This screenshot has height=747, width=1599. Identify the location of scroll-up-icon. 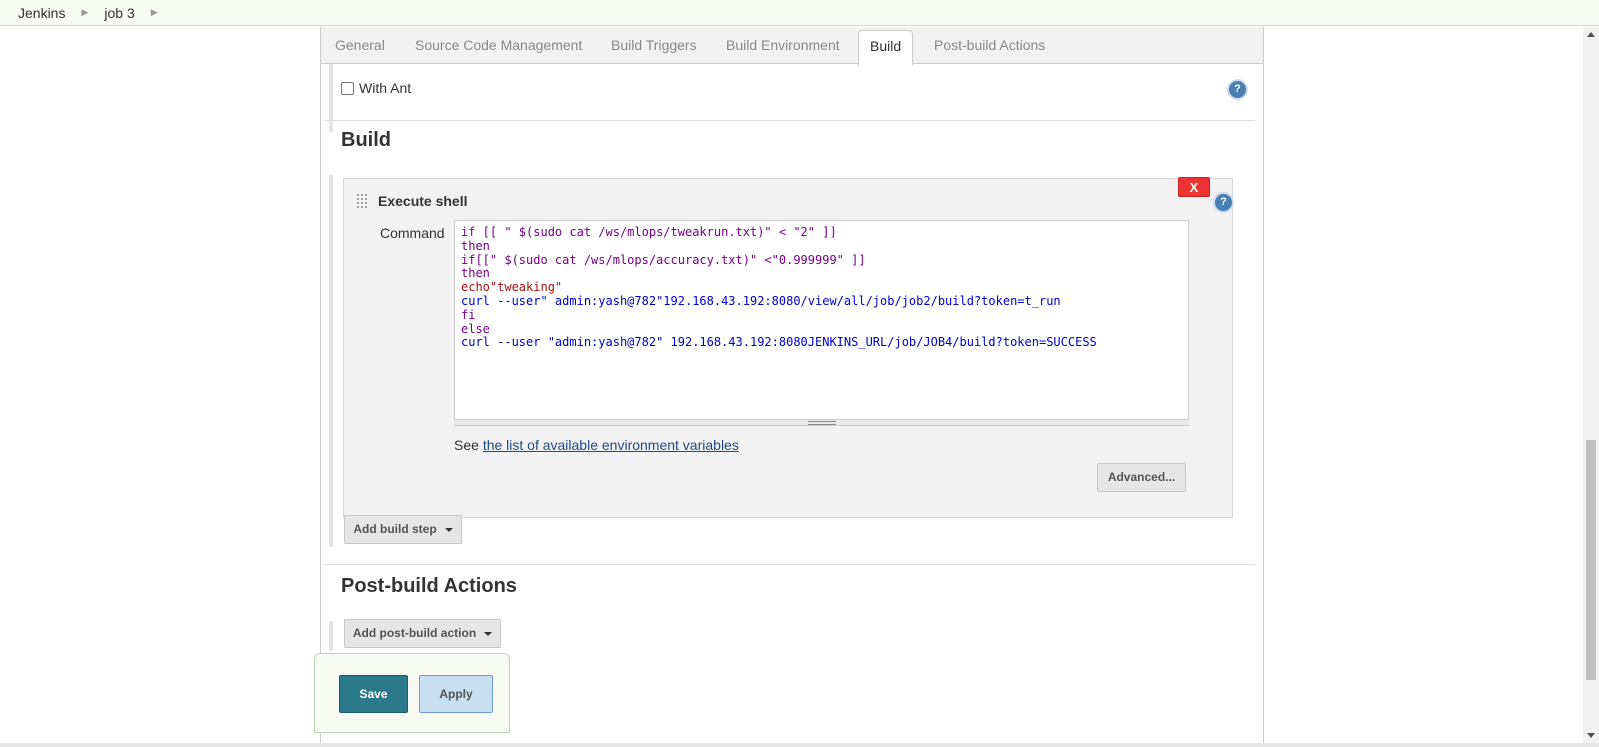
(1591, 34).